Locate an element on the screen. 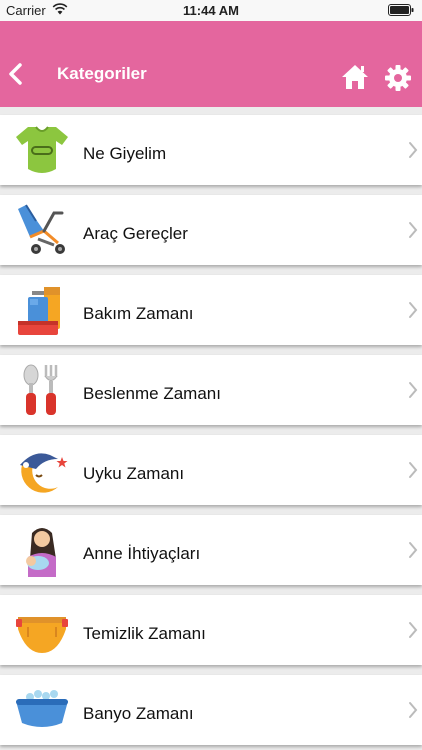 Image resolution: width=422 pixels, height=750 pixels. battery-icon is located at coordinates (401, 10).